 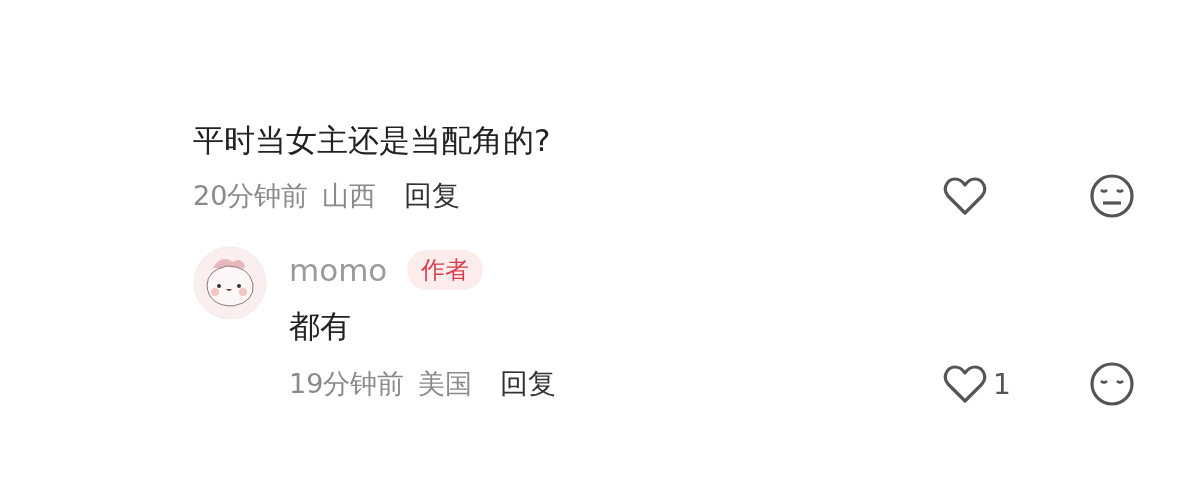 I want to click on comment-text: 平时当女主还是当配角的?, so click(x=372, y=140).